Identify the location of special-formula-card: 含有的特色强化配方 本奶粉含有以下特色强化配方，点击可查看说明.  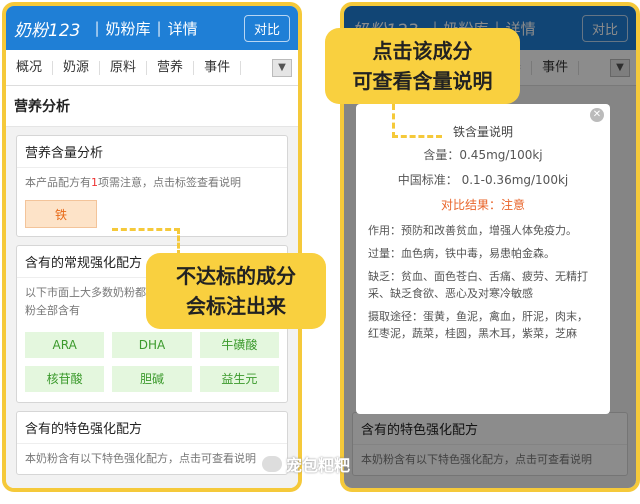
(152, 443).